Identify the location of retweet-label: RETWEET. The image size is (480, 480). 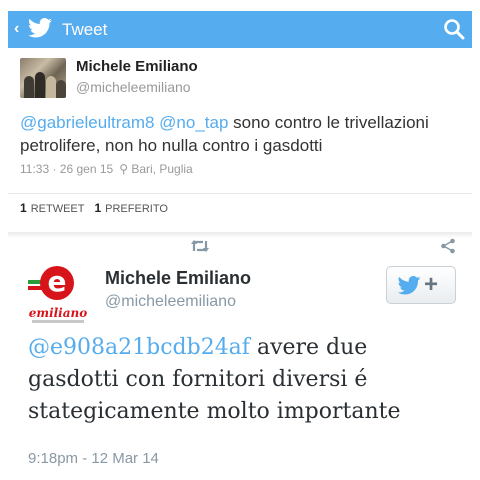
(58, 209).